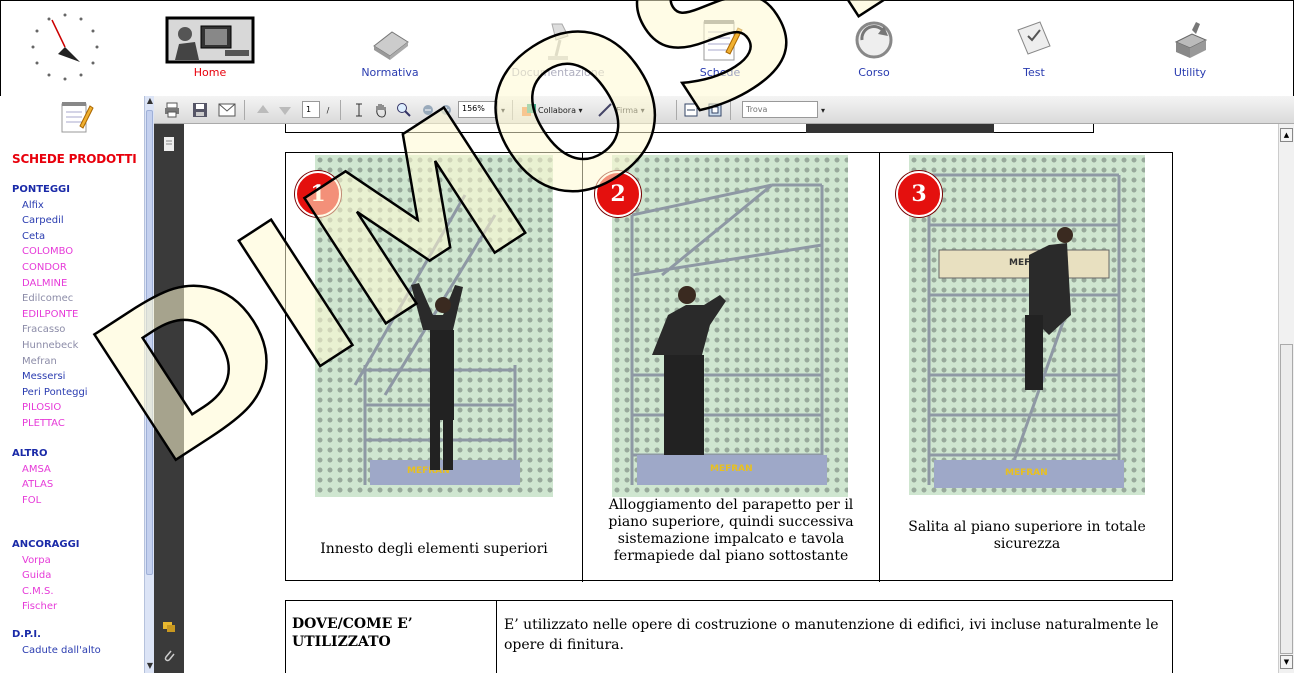 This screenshot has width=1294, height=673. What do you see at coordinates (172, 110) in the screenshot?
I see `print-button` at bounding box center [172, 110].